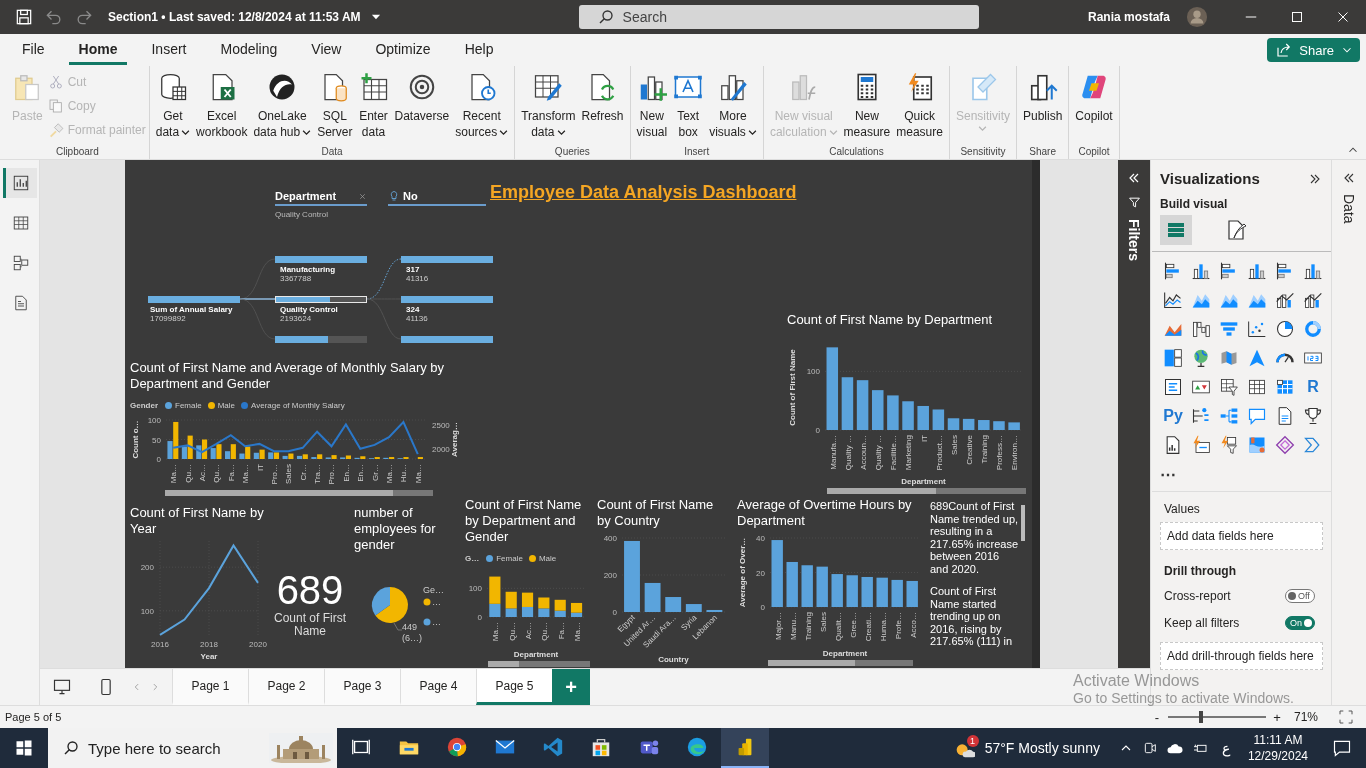 This screenshot has height=768, width=1366. Describe the element at coordinates (417, 278) in the screenshot. I see `node-value: 41316` at that location.